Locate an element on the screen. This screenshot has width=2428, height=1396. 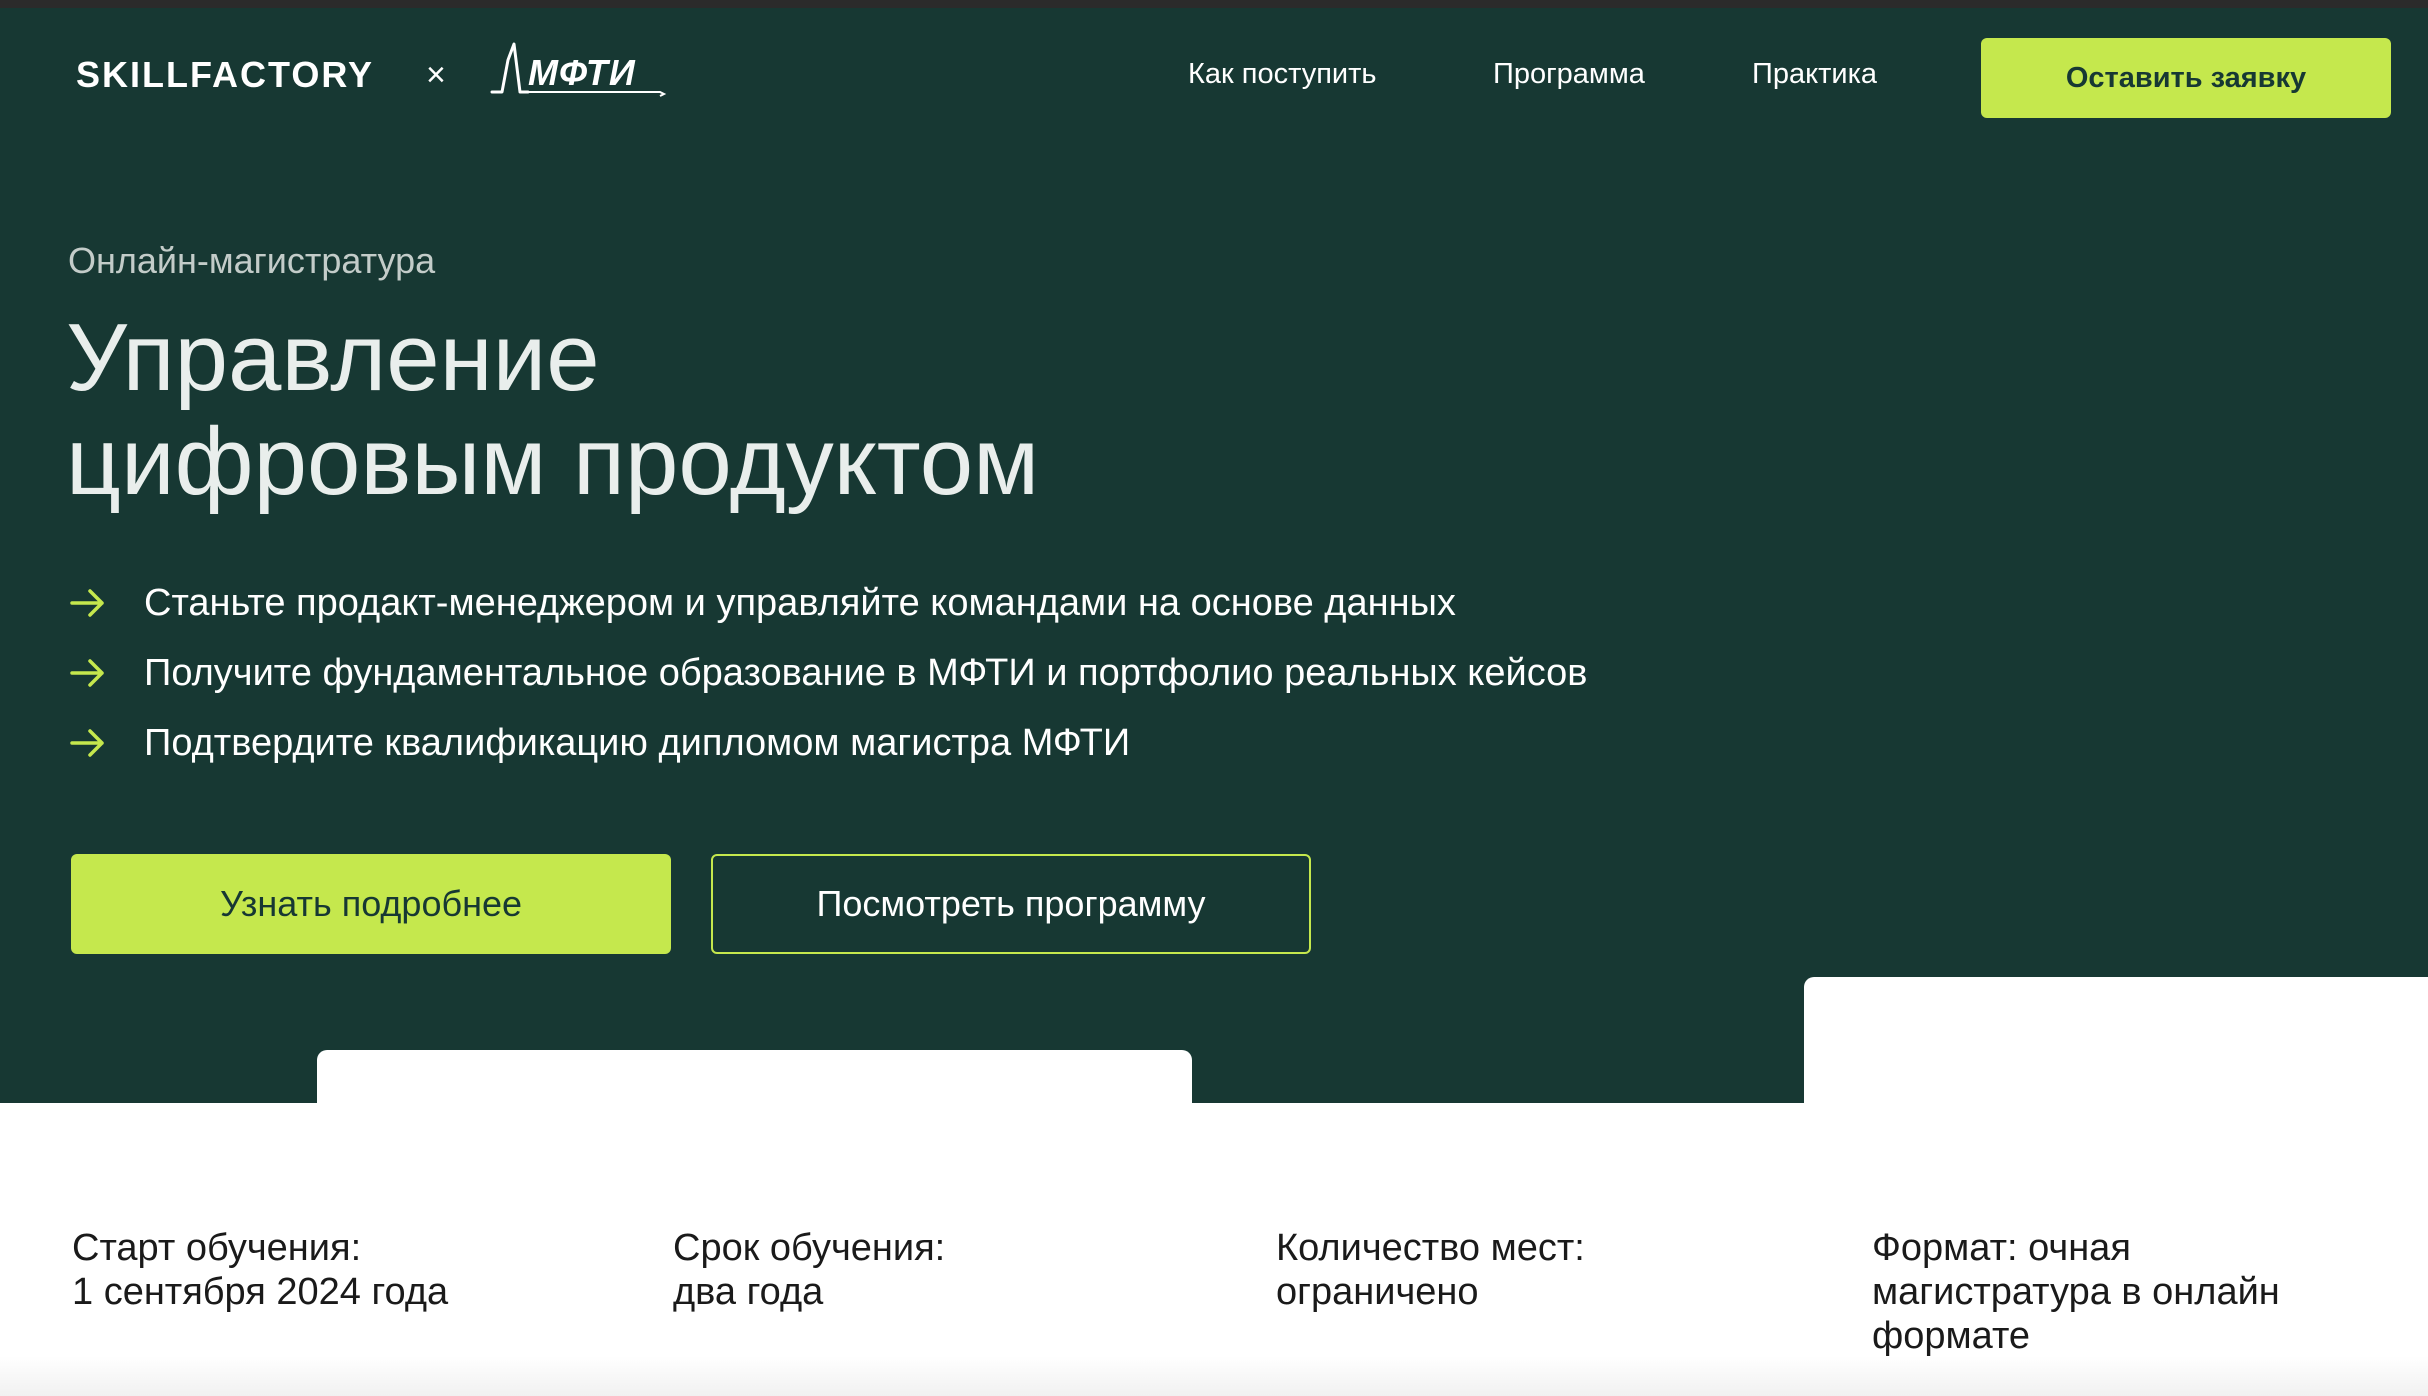
fact-start: Старт обучения: 1 сентября 2024 года is located at coordinates (260, 1270).